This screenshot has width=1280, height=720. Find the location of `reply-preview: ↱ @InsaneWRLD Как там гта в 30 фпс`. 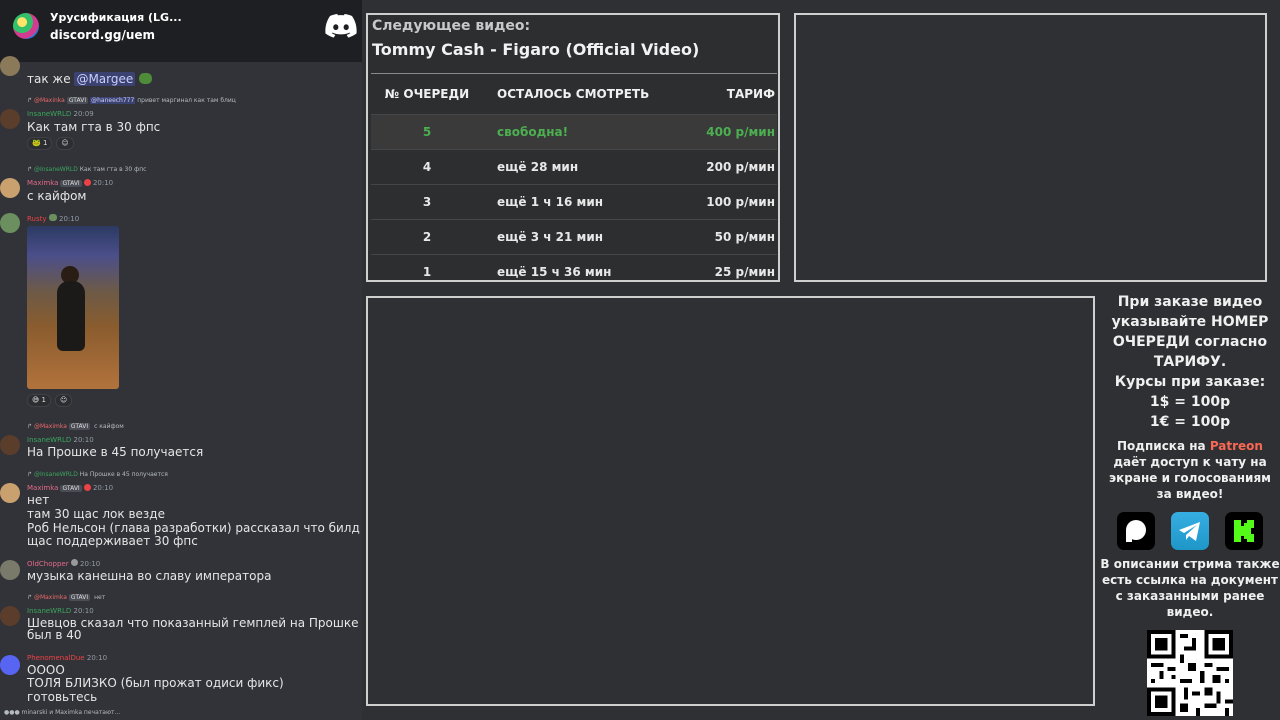

reply-preview: ↱ @InsaneWRLD Как там гта в 30 фпс is located at coordinates (86, 169).